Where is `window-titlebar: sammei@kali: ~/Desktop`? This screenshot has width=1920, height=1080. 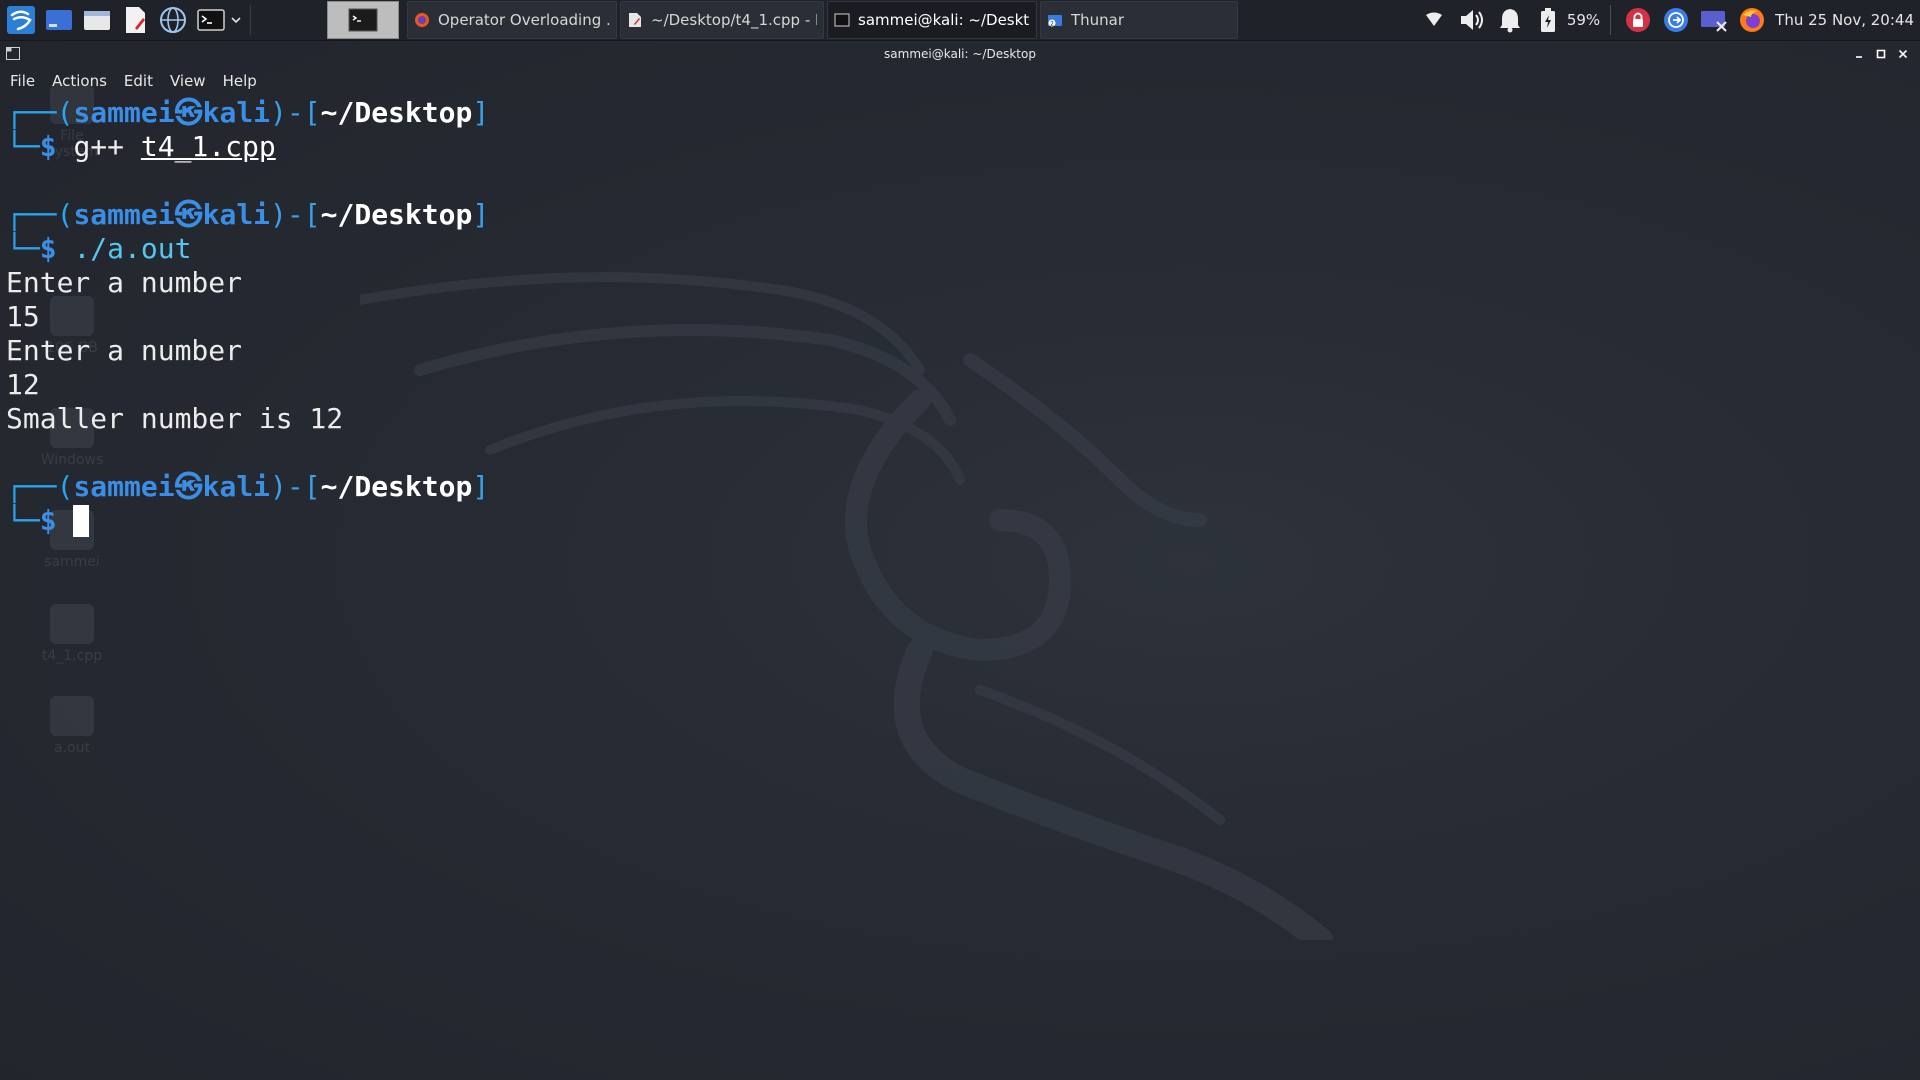
window-titlebar: sammei@kali: ~/Desktop is located at coordinates (960, 54).